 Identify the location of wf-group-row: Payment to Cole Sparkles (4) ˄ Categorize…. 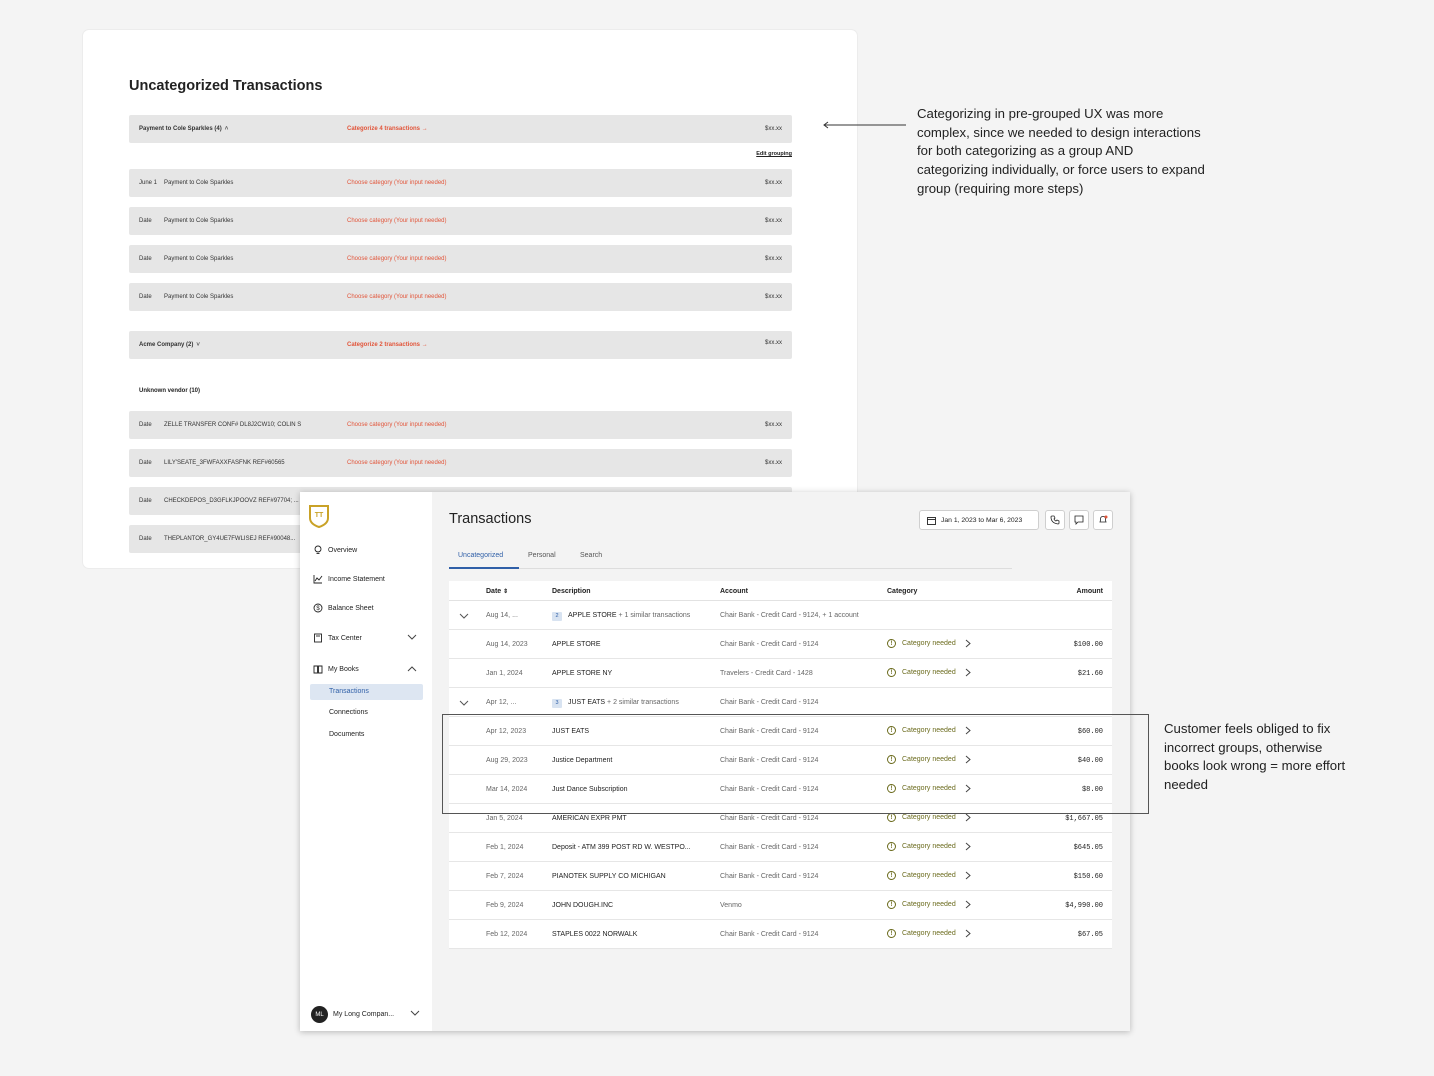
(460, 129).